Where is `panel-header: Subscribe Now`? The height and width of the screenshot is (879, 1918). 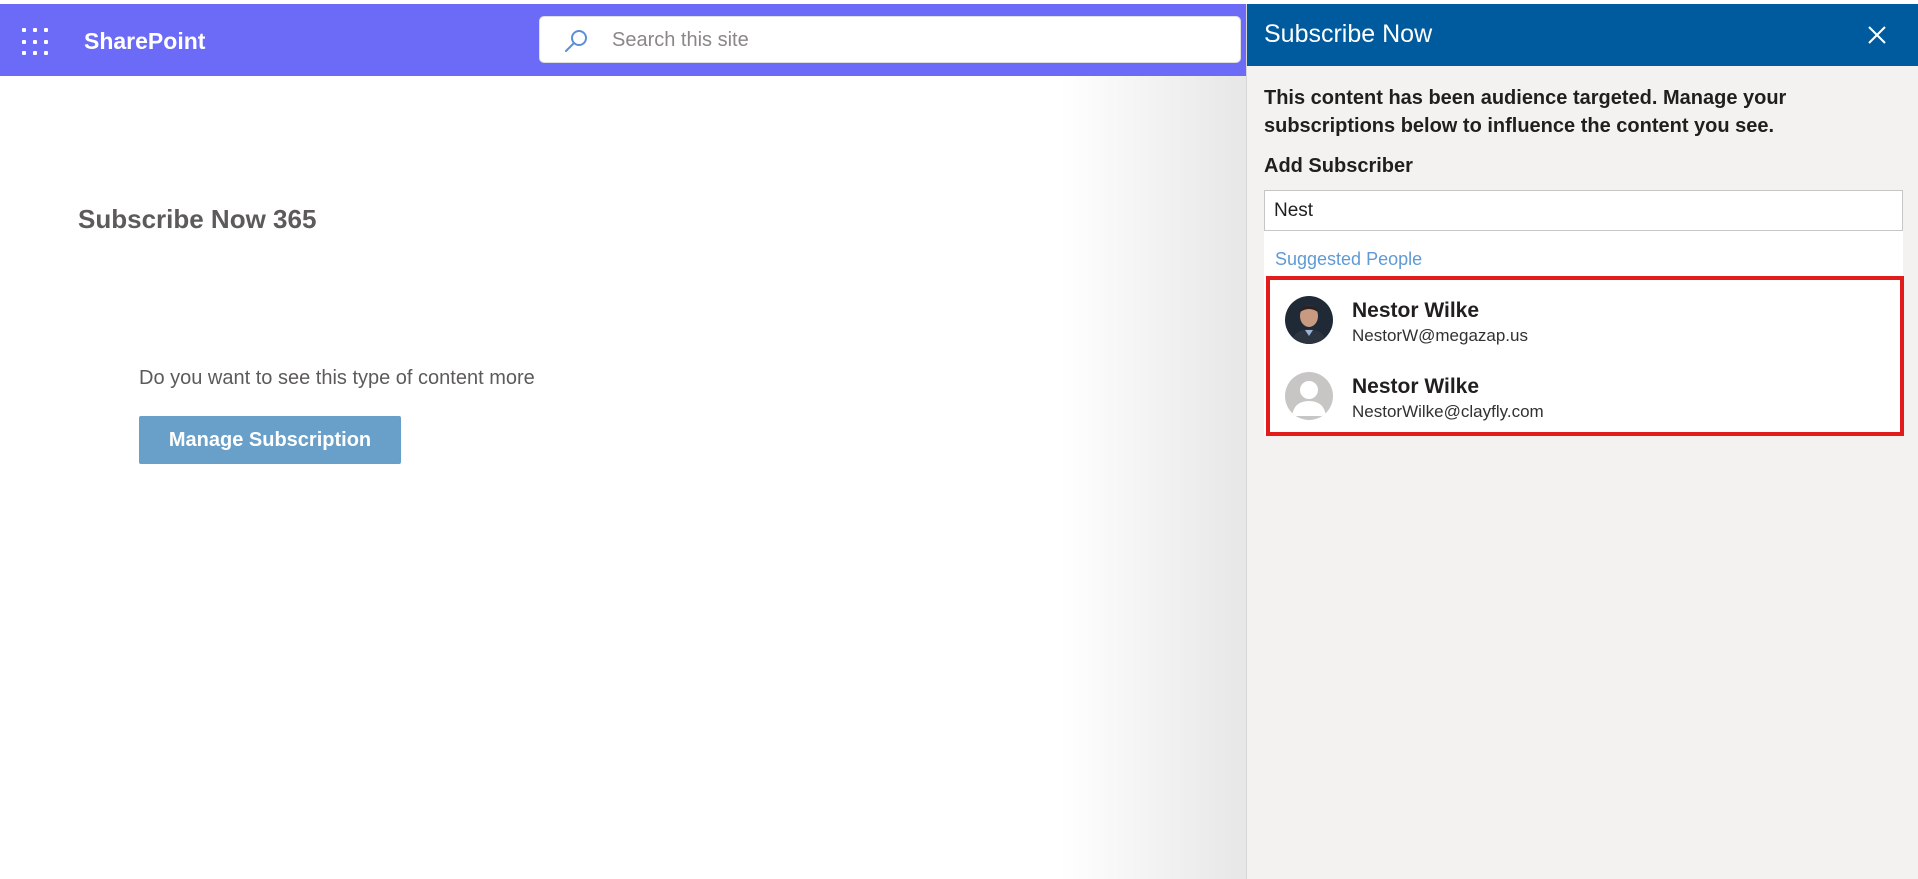 panel-header: Subscribe Now is located at coordinates (1582, 35).